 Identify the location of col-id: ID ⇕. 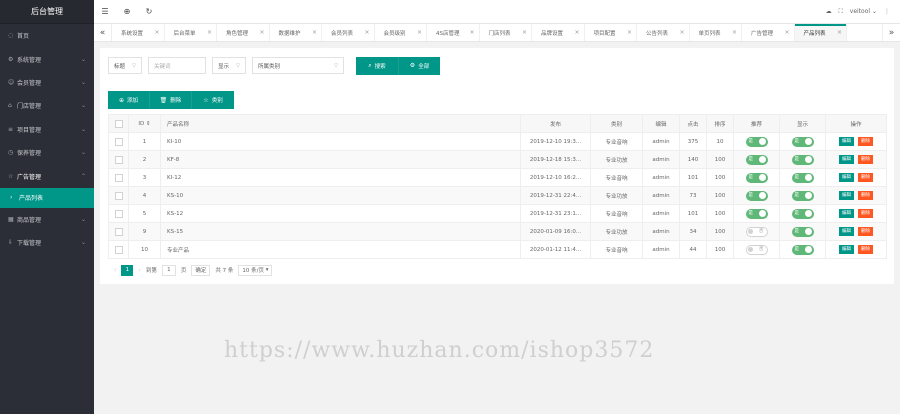
(144, 123).